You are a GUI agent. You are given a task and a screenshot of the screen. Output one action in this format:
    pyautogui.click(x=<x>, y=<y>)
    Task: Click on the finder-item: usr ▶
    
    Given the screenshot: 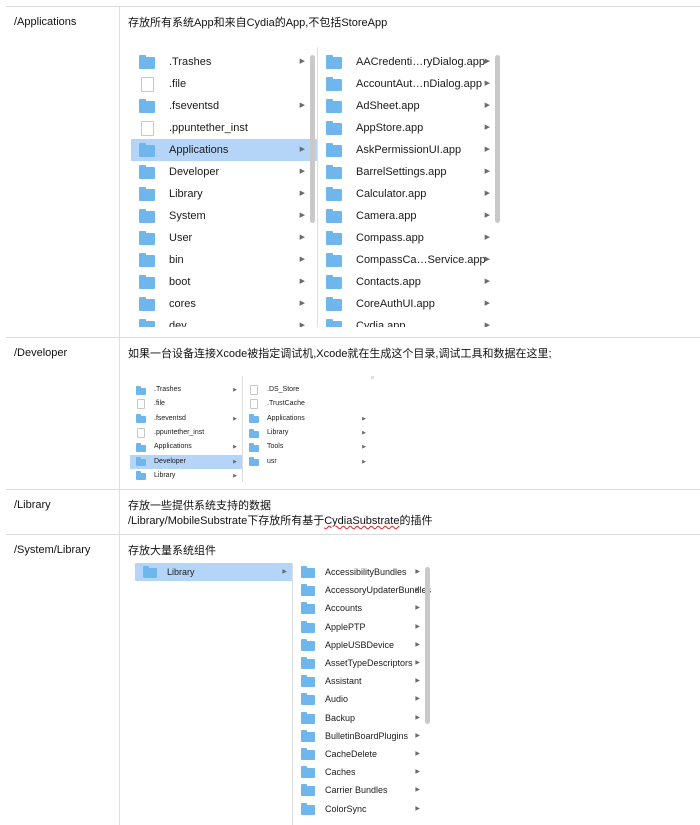 What is the action you would take?
    pyautogui.click(x=307, y=462)
    